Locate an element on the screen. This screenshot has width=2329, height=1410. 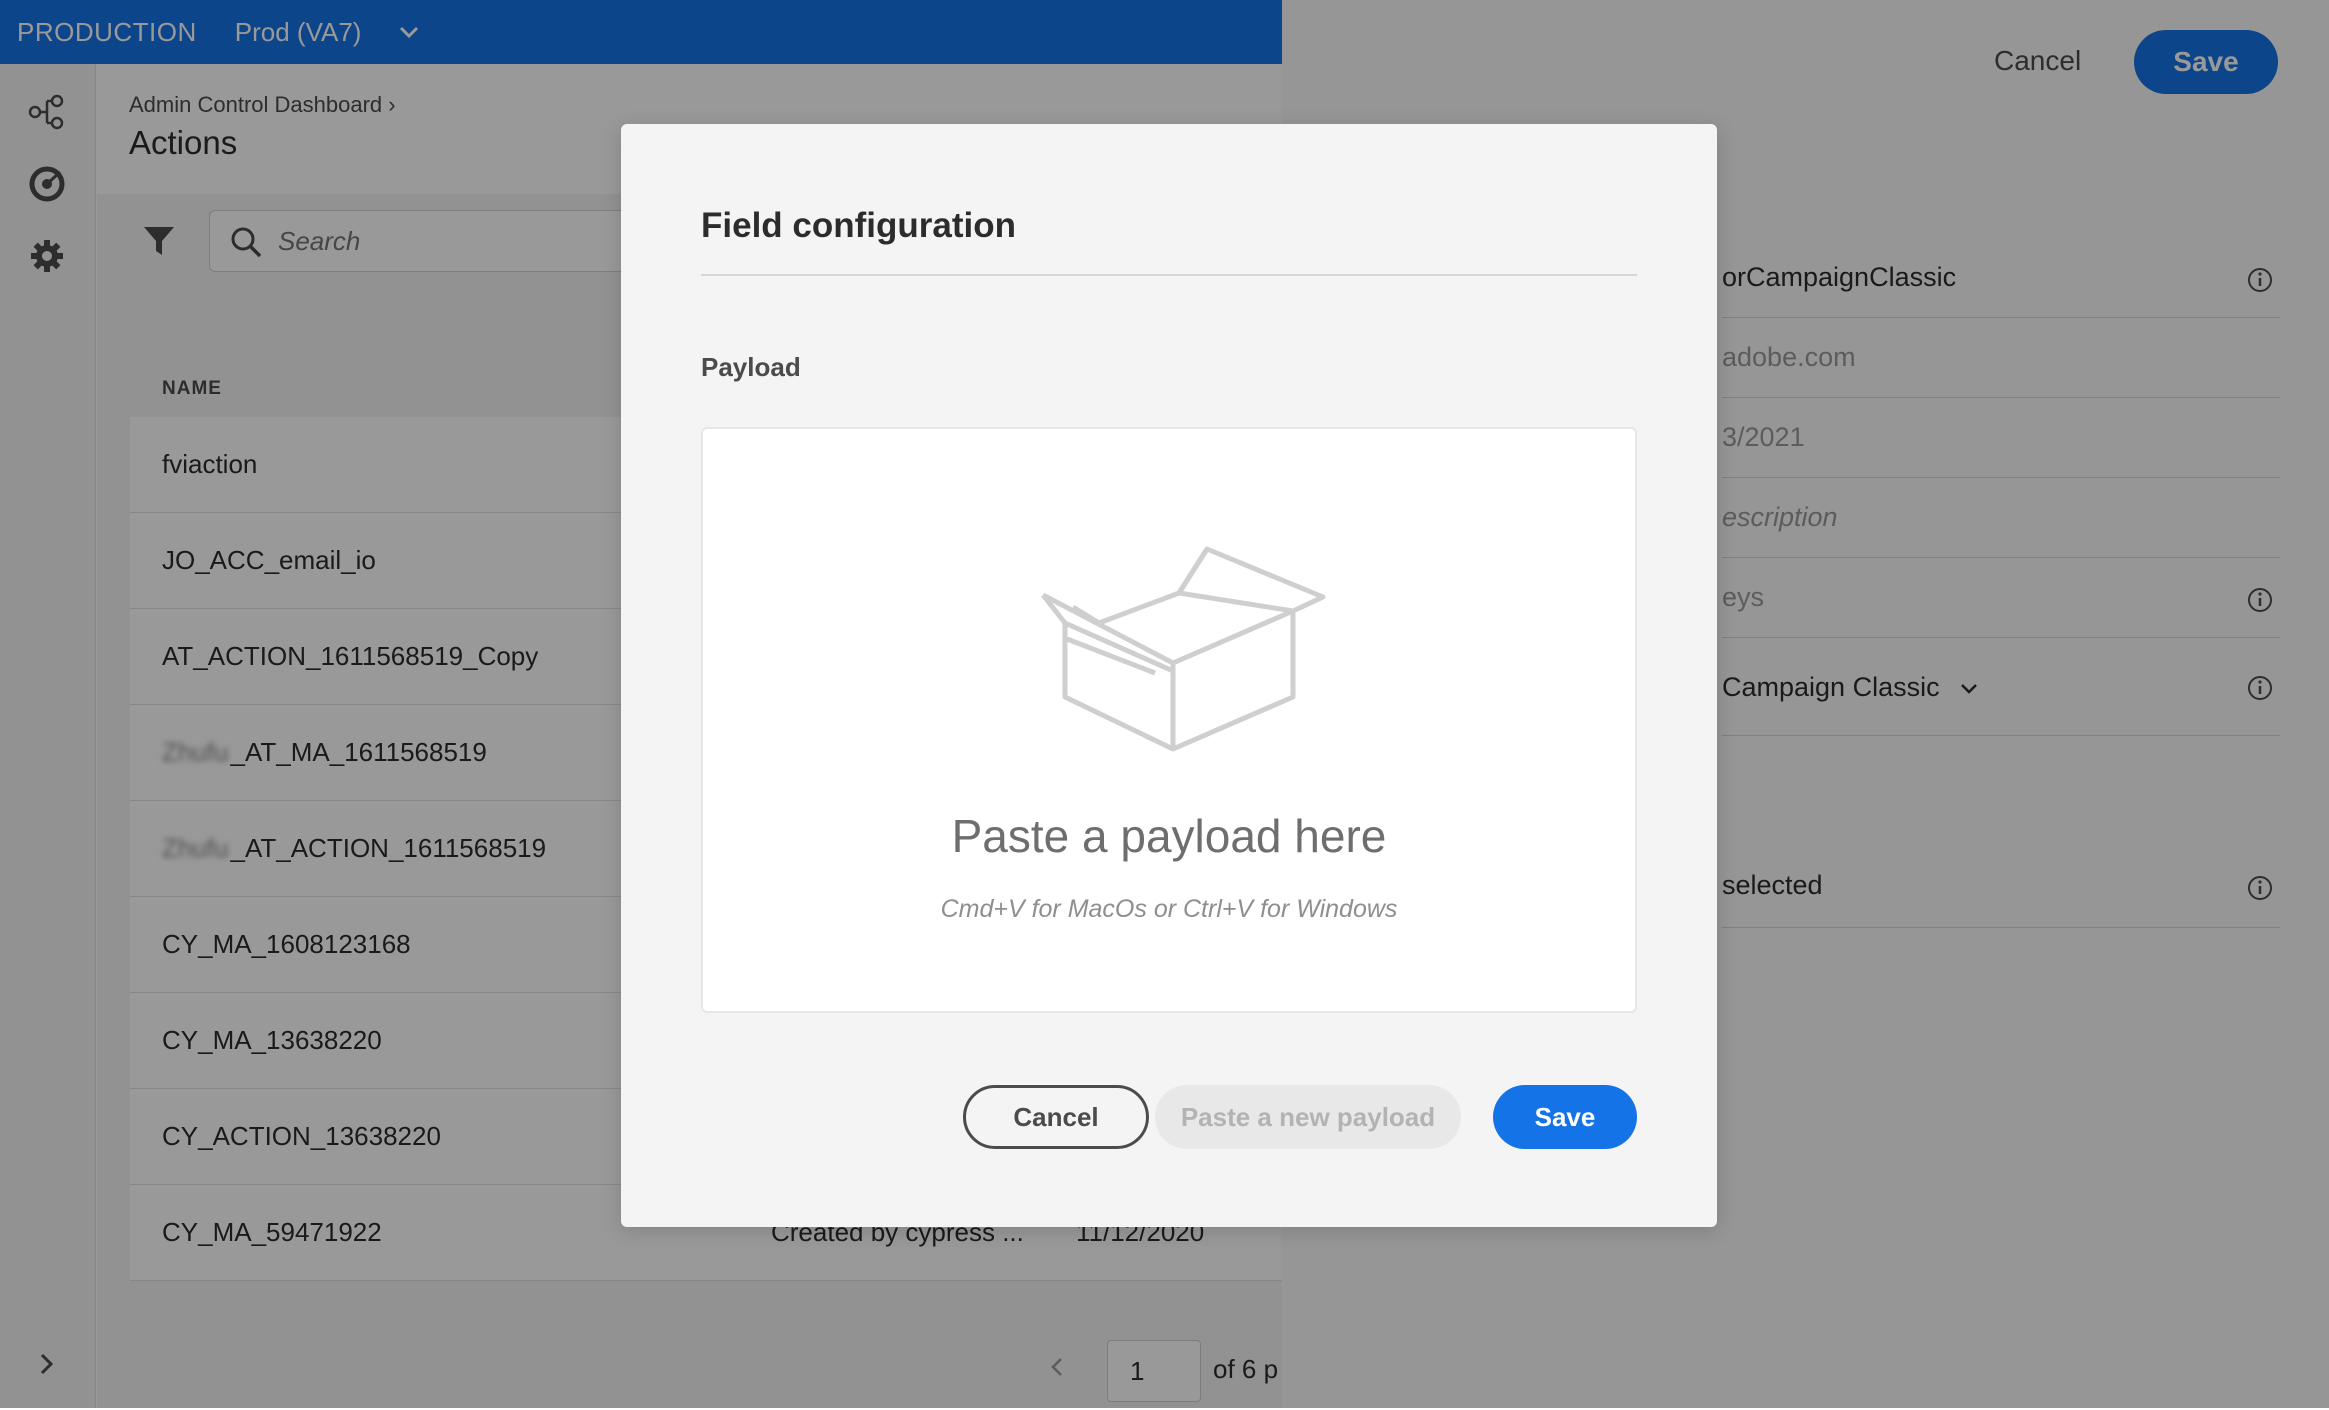
payload-label: Payload is located at coordinates (751, 367).